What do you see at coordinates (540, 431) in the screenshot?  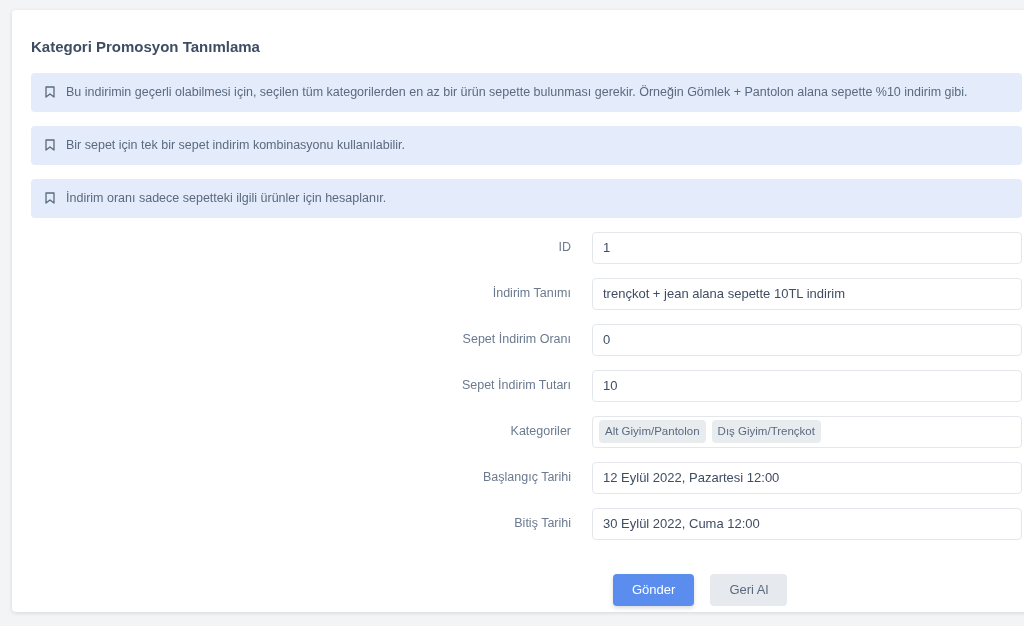 I see `field-label: Kategoriler` at bounding box center [540, 431].